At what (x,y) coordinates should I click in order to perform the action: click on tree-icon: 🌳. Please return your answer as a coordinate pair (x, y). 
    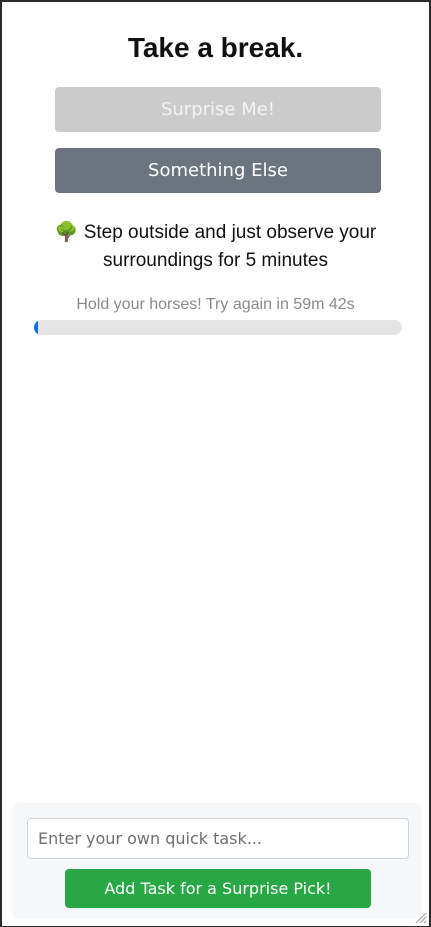
    Looking at the image, I should click on (66, 232).